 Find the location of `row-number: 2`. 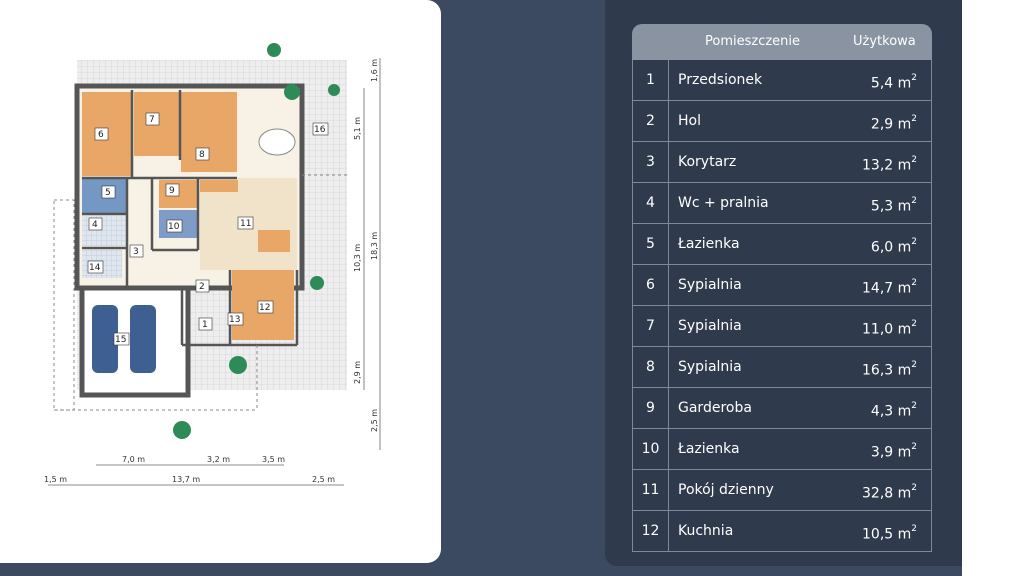

row-number: 2 is located at coordinates (651, 121).